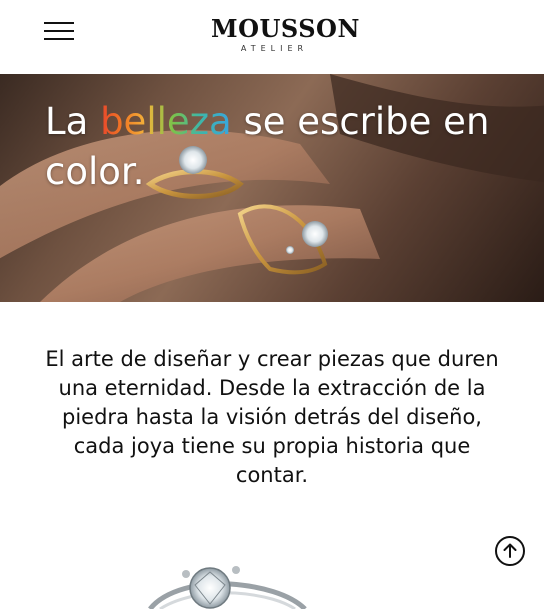 This screenshot has height=609, width=544. What do you see at coordinates (210, 253) in the screenshot?
I see `finger-shape` at bounding box center [210, 253].